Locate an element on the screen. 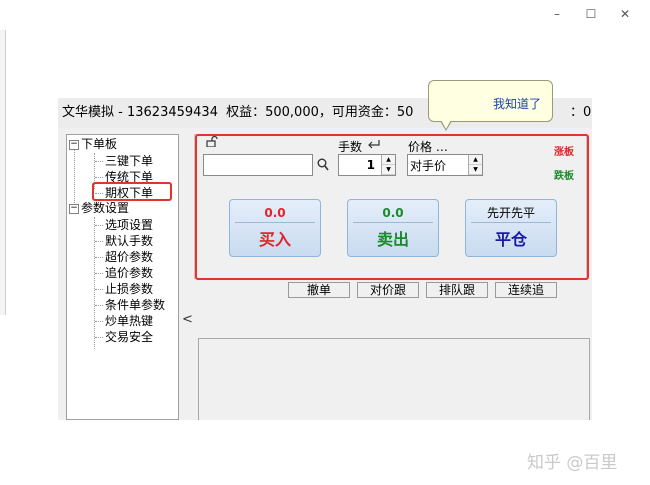 This screenshot has height=485, width=650. tree-group-order-panel: 下单板 is located at coordinates (99, 144).